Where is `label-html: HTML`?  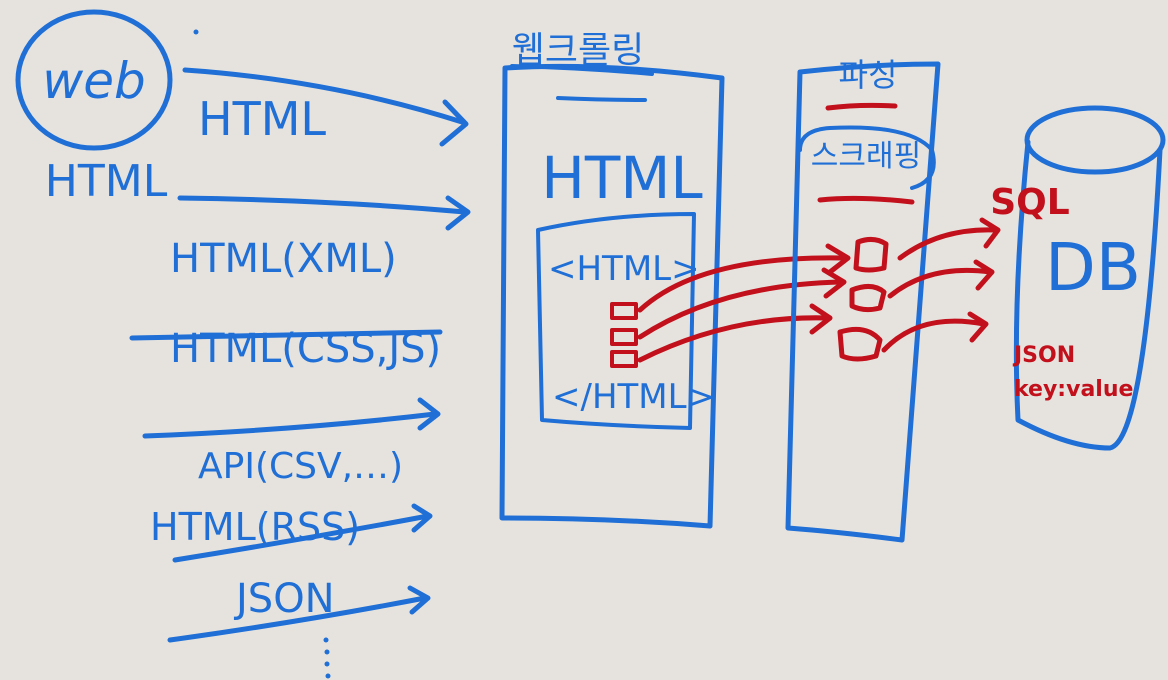
label-html: HTML is located at coordinates (262, 119).